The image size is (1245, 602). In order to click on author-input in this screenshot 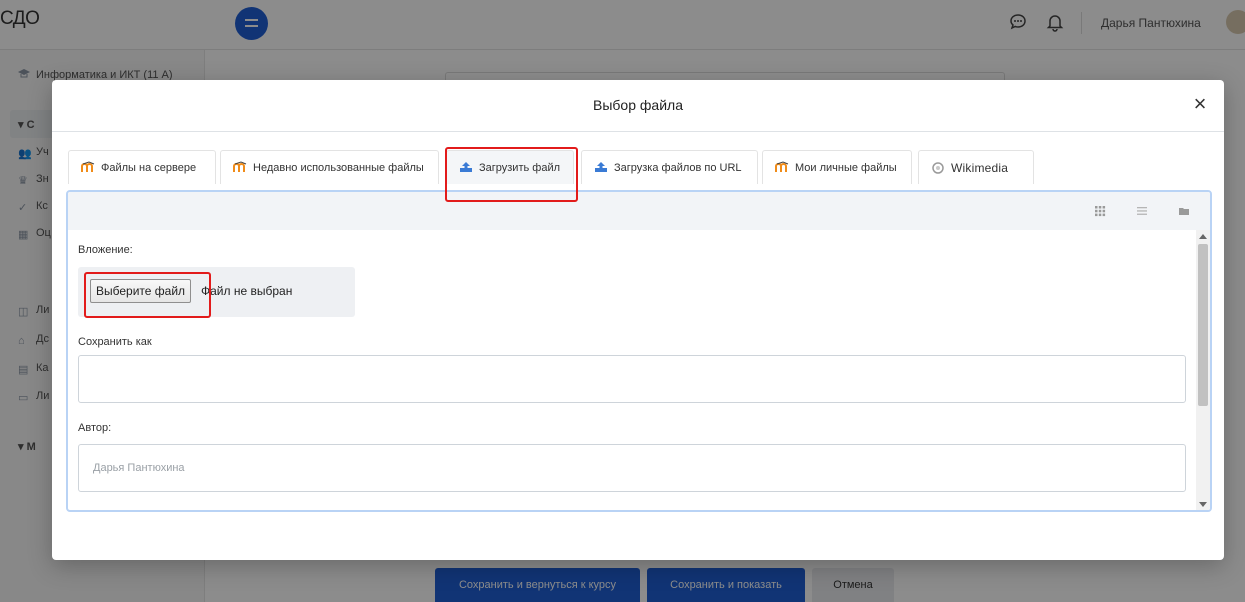, I will do `click(632, 468)`.